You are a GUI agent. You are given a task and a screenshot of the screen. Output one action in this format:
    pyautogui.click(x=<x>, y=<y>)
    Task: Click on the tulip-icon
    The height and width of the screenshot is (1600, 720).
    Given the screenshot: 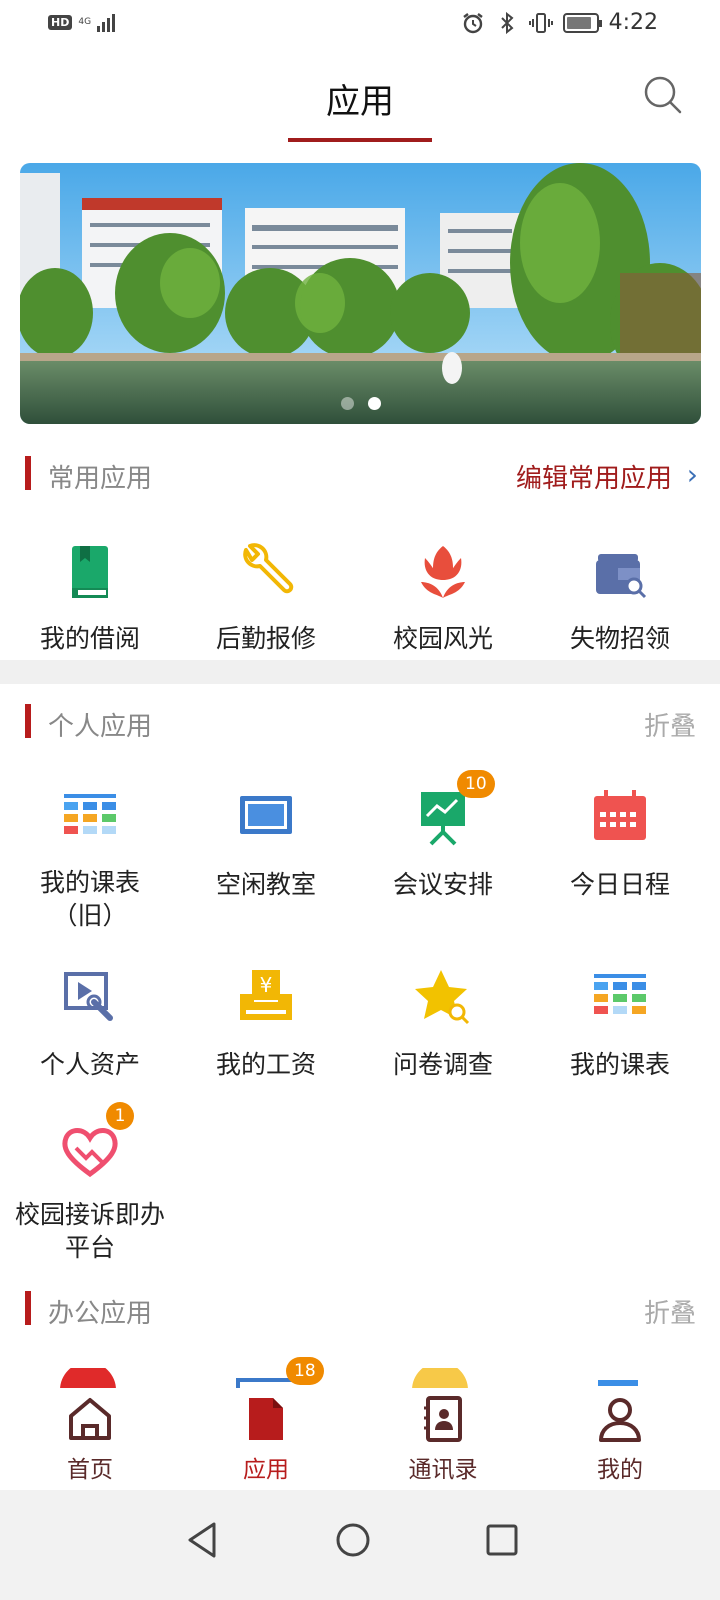 What is the action you would take?
    pyautogui.click(x=443, y=572)
    